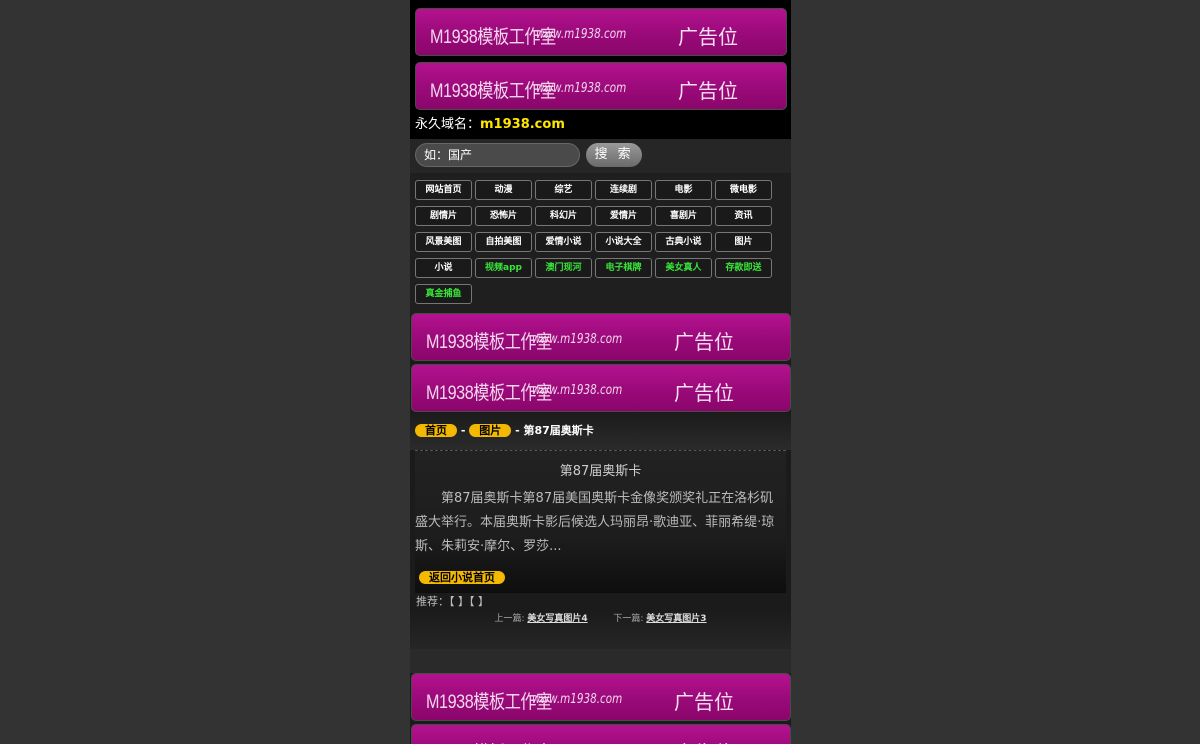  I want to click on breadcrumb-category: 图片, so click(490, 430).